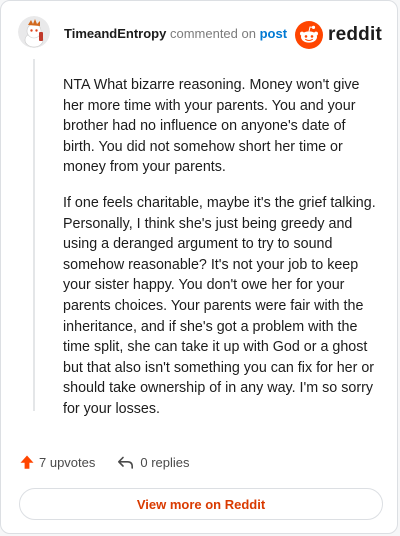 This screenshot has width=400, height=536. Describe the element at coordinates (126, 462) in the screenshot. I see `reply-arrow-icon` at that location.